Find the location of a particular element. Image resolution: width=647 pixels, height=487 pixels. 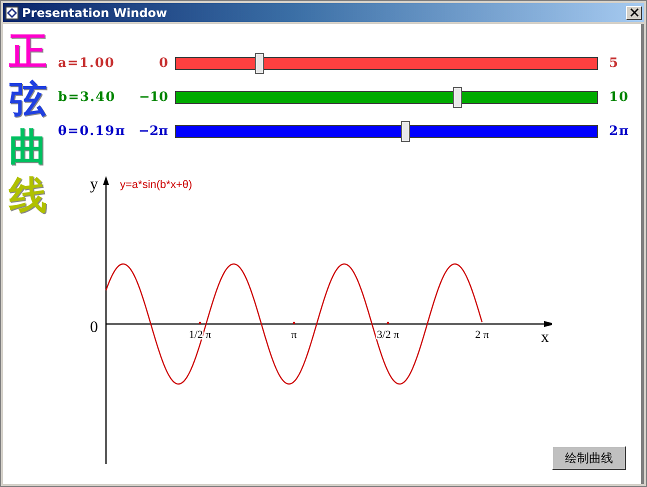

parameter-label: b=3.40 is located at coordinates (87, 97).